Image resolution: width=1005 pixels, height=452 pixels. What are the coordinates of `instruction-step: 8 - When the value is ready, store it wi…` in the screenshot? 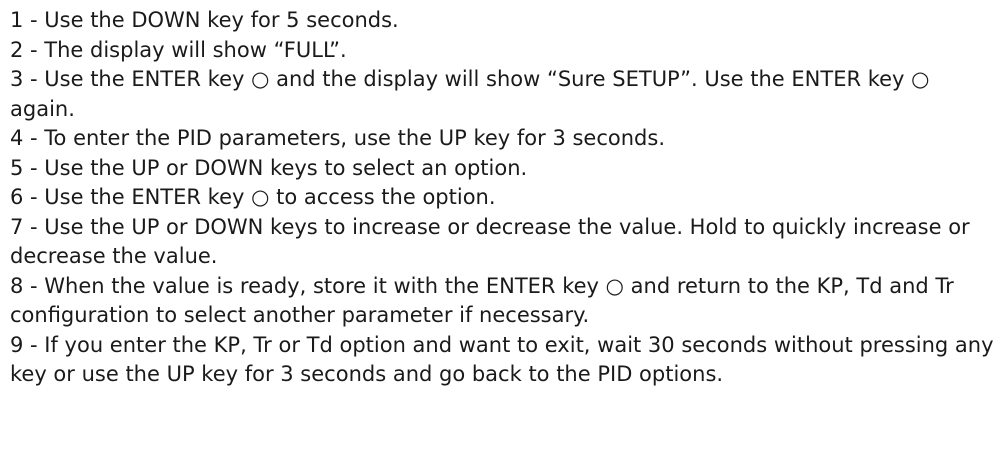 It's located at (482, 300).